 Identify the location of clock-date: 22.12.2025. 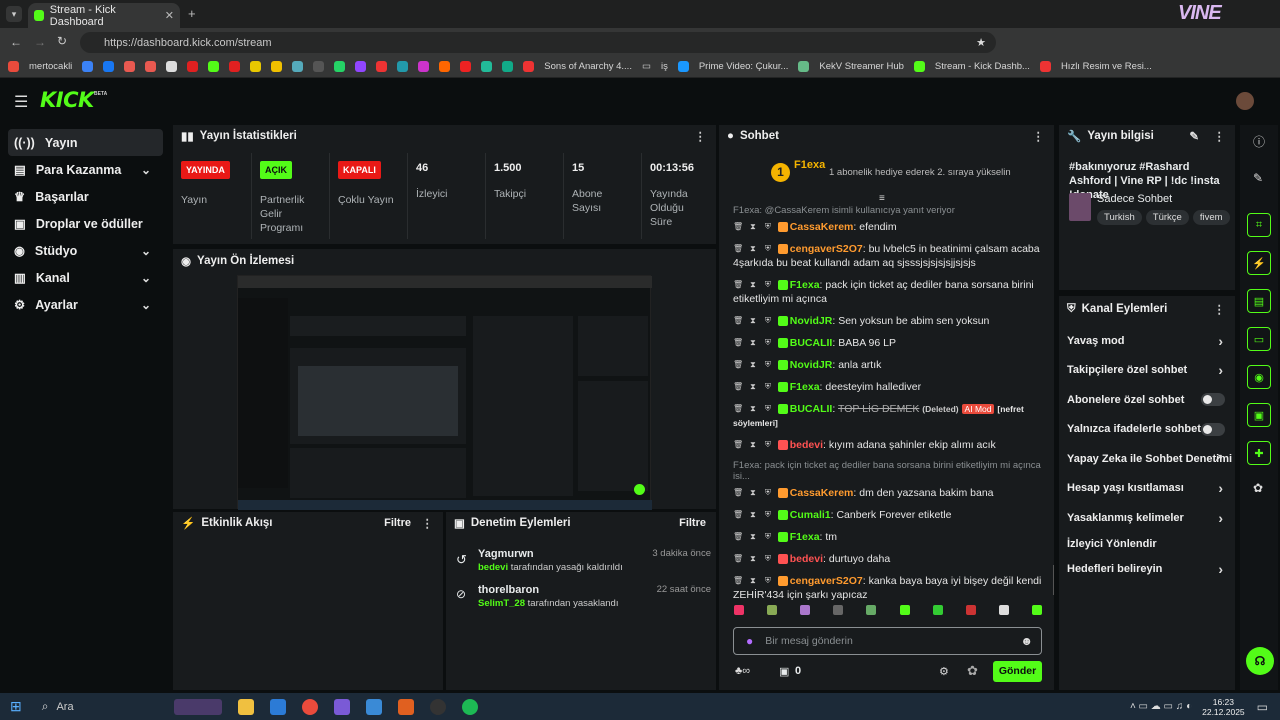
(1223, 712).